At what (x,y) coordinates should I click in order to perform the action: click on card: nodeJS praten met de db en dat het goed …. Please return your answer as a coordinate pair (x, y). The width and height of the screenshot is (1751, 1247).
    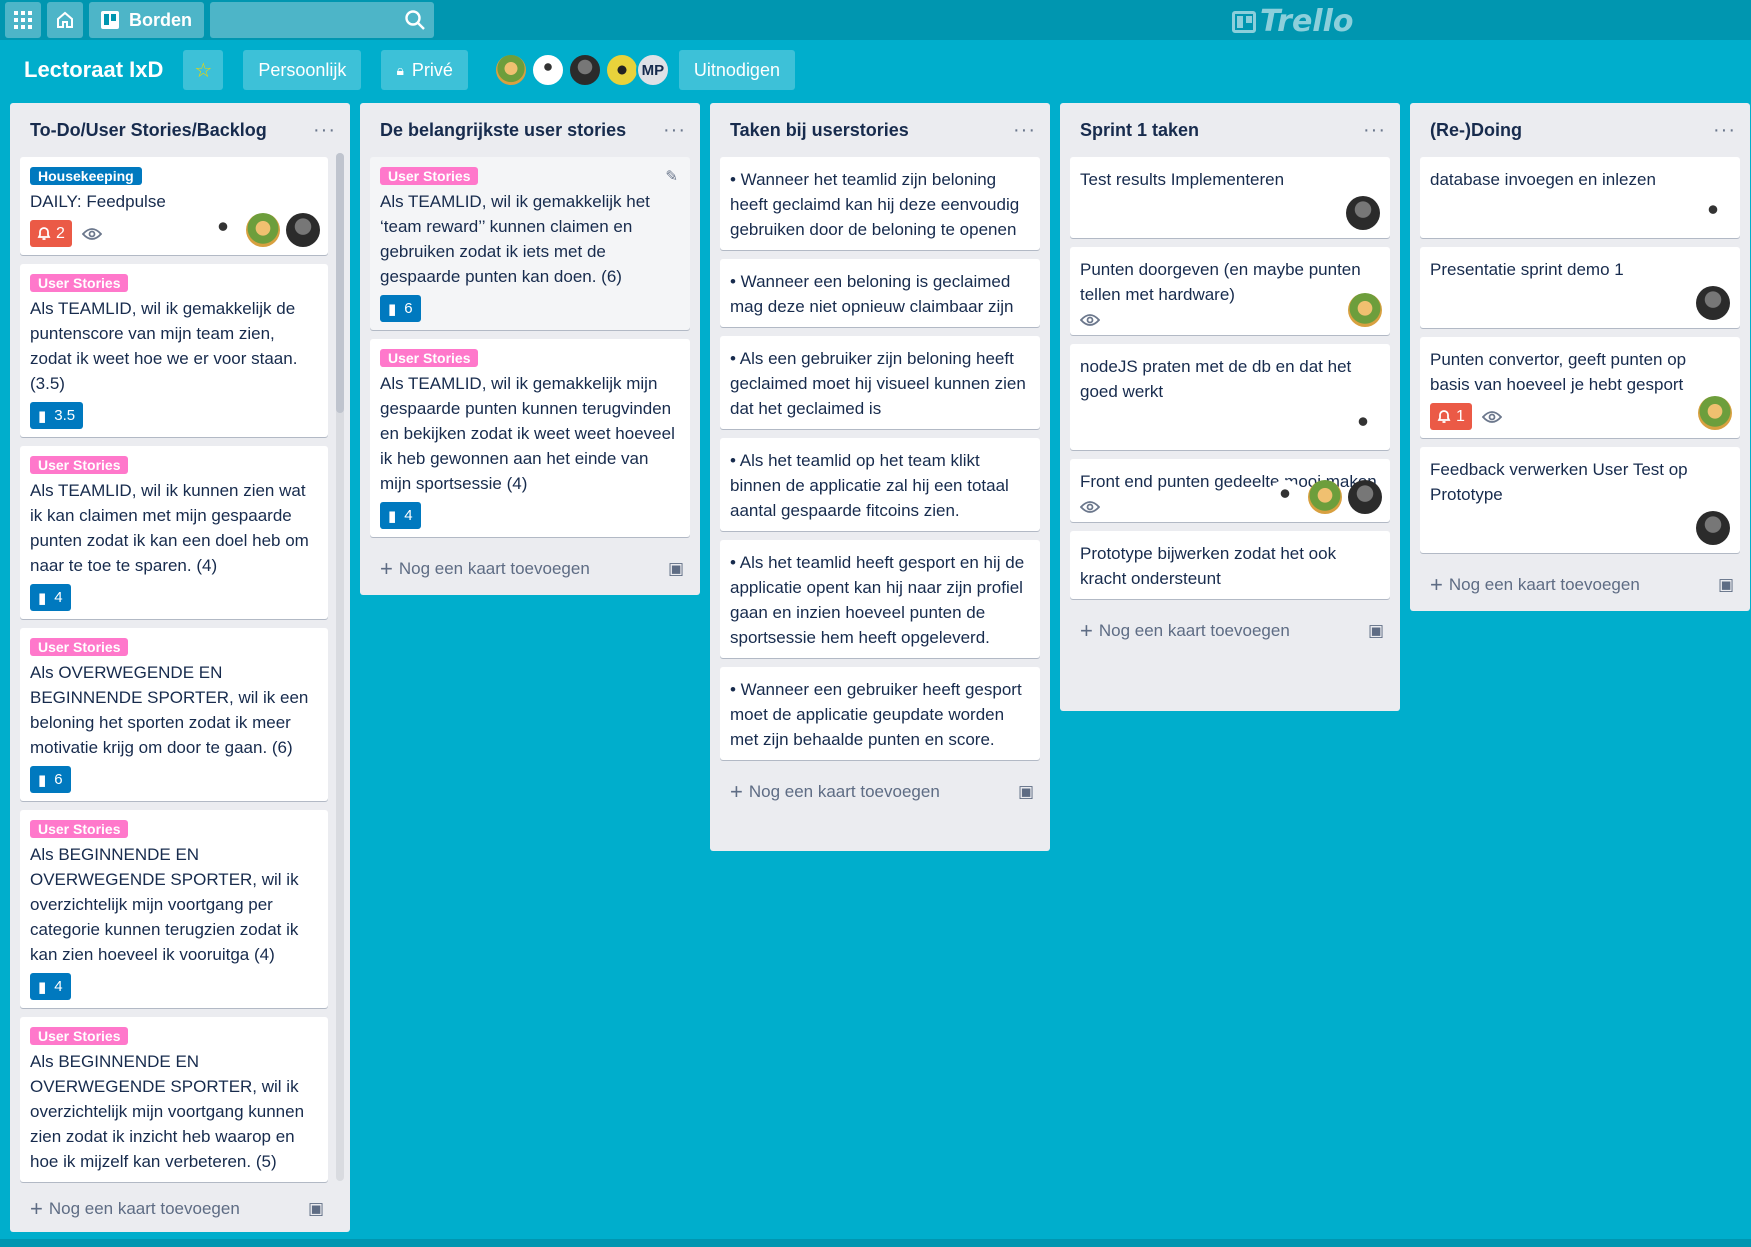
    Looking at the image, I should click on (1230, 397).